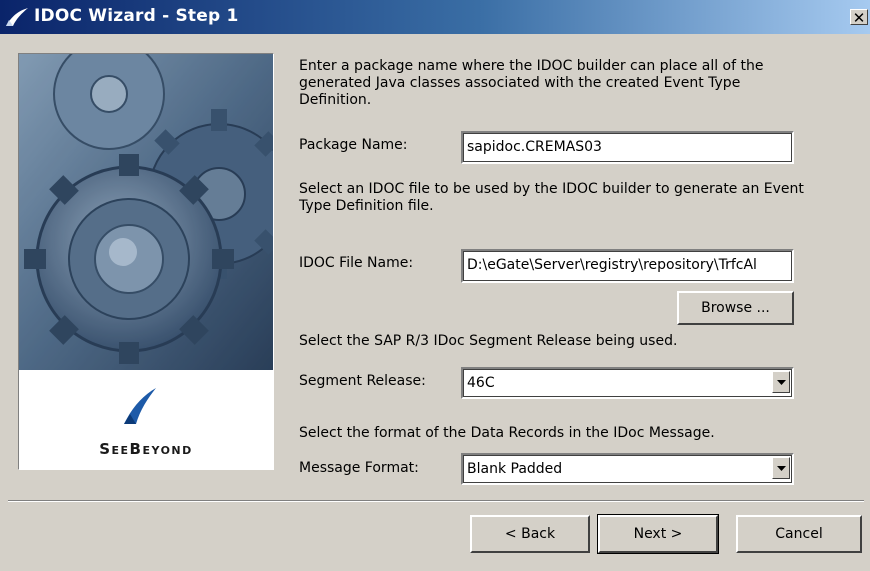  I want to click on segment-release-label: Segment Release:, so click(362, 381).